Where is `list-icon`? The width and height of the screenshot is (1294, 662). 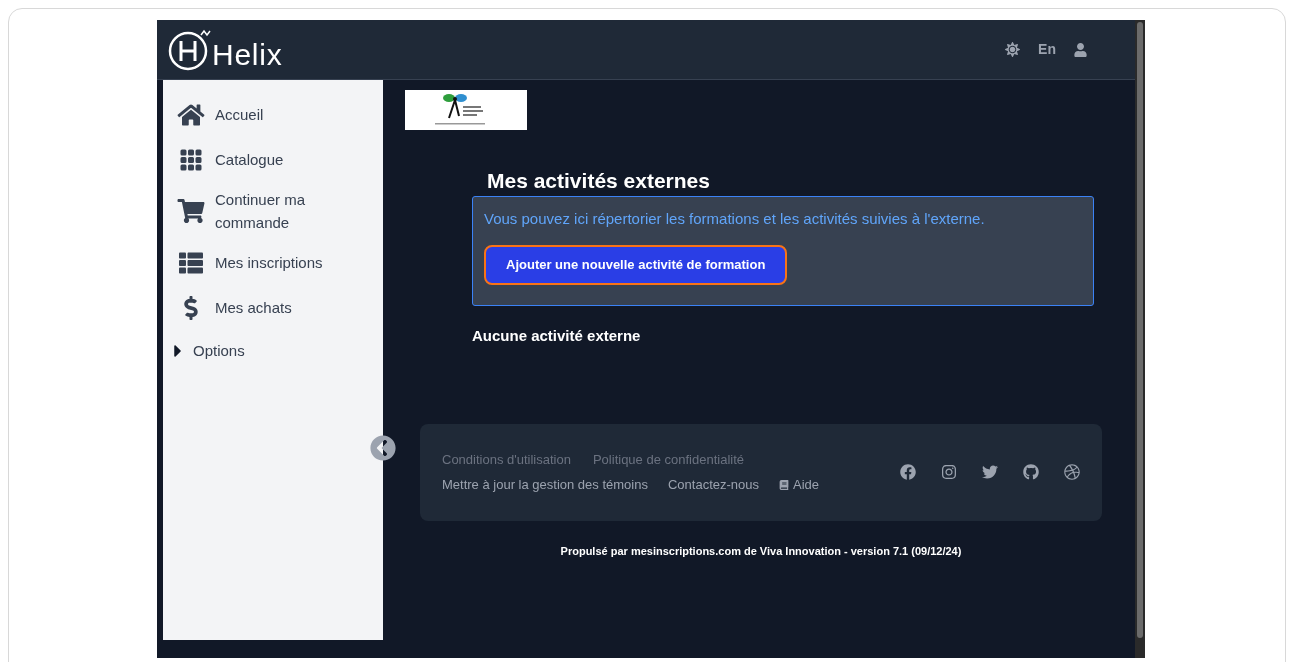
list-icon is located at coordinates (191, 262).